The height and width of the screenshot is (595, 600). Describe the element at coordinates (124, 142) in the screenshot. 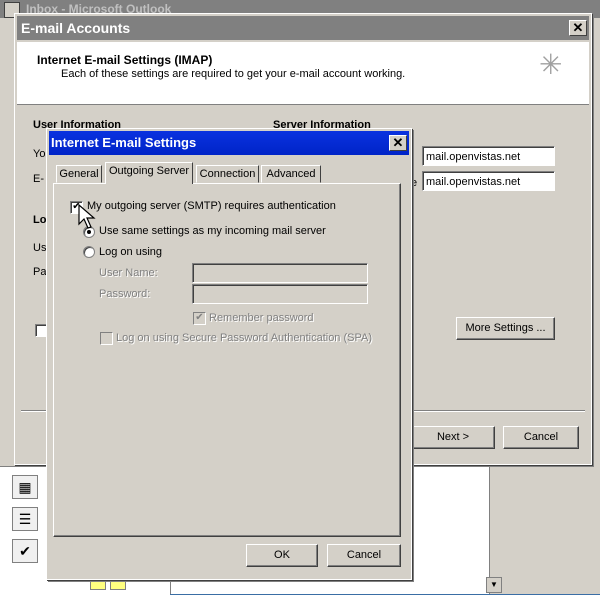

I see `settings-title: Internet E-mail Settings` at that location.